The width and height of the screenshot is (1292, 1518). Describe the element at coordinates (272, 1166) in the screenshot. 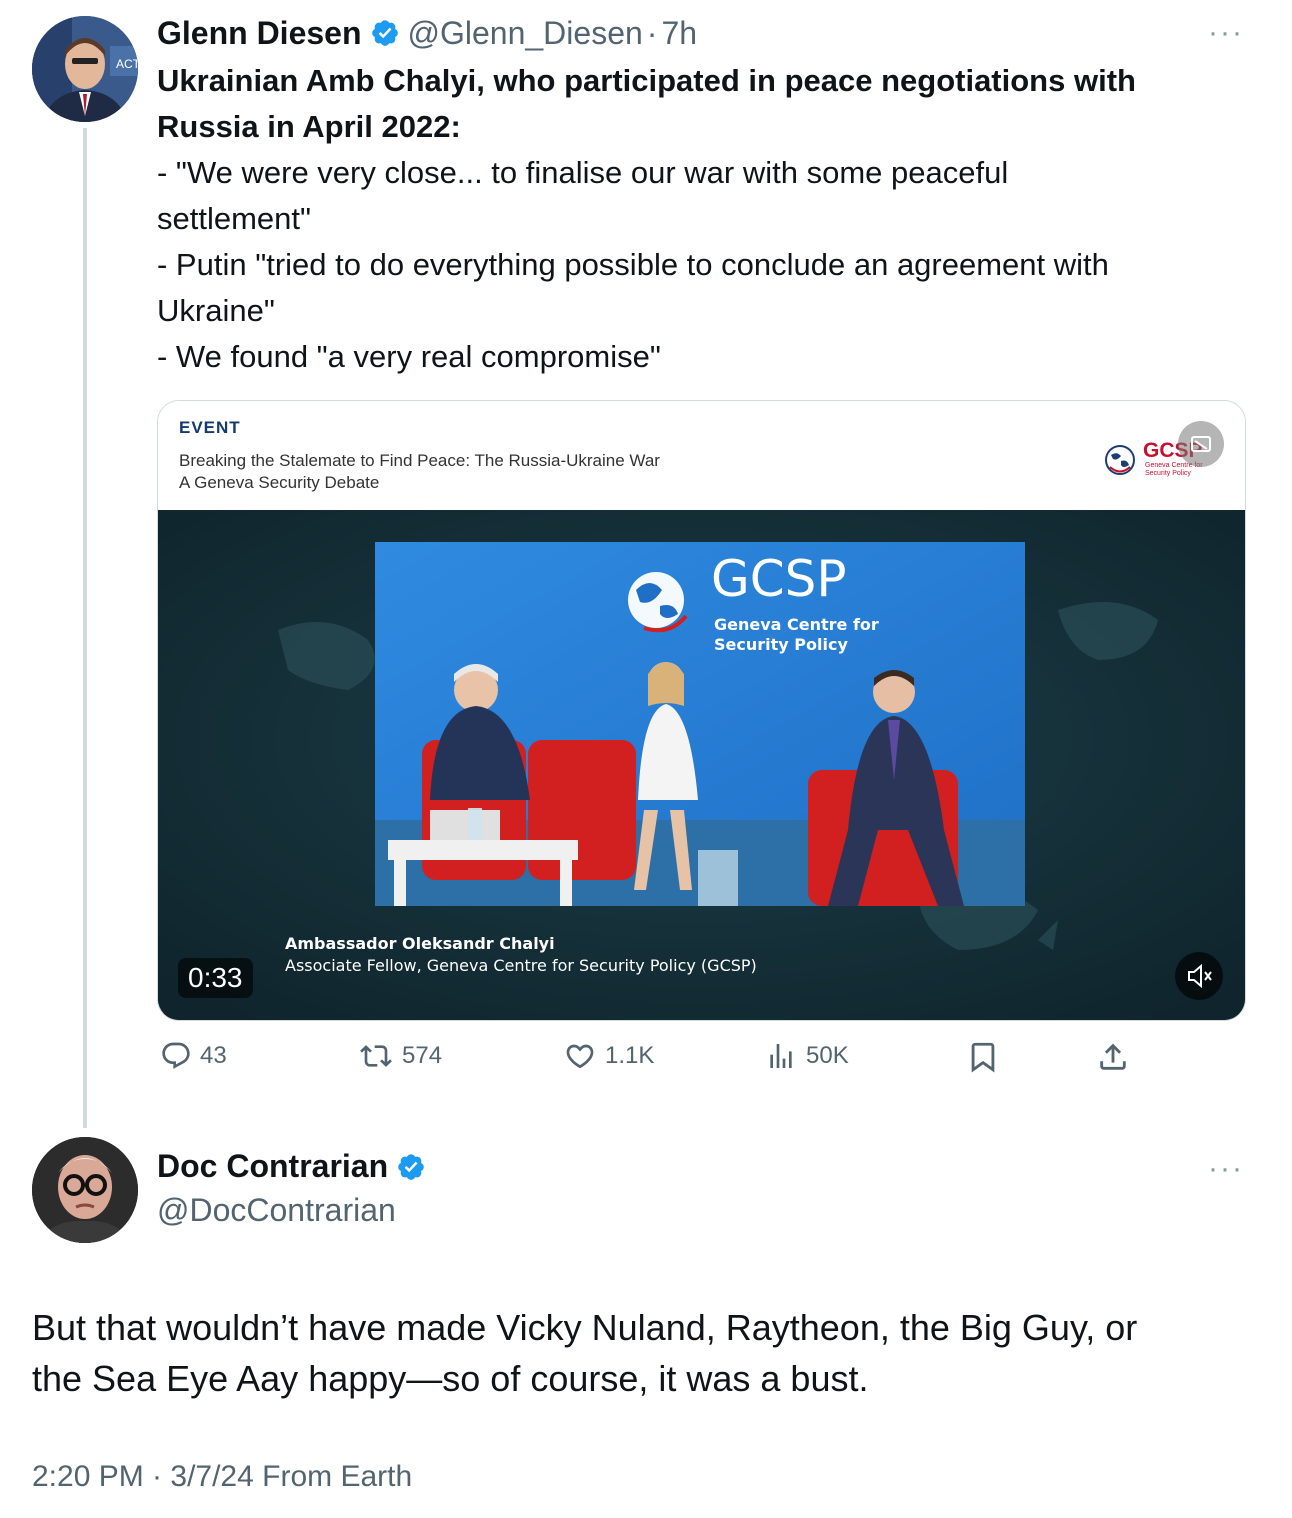

I see `author-name: Doc Contrarian` at that location.